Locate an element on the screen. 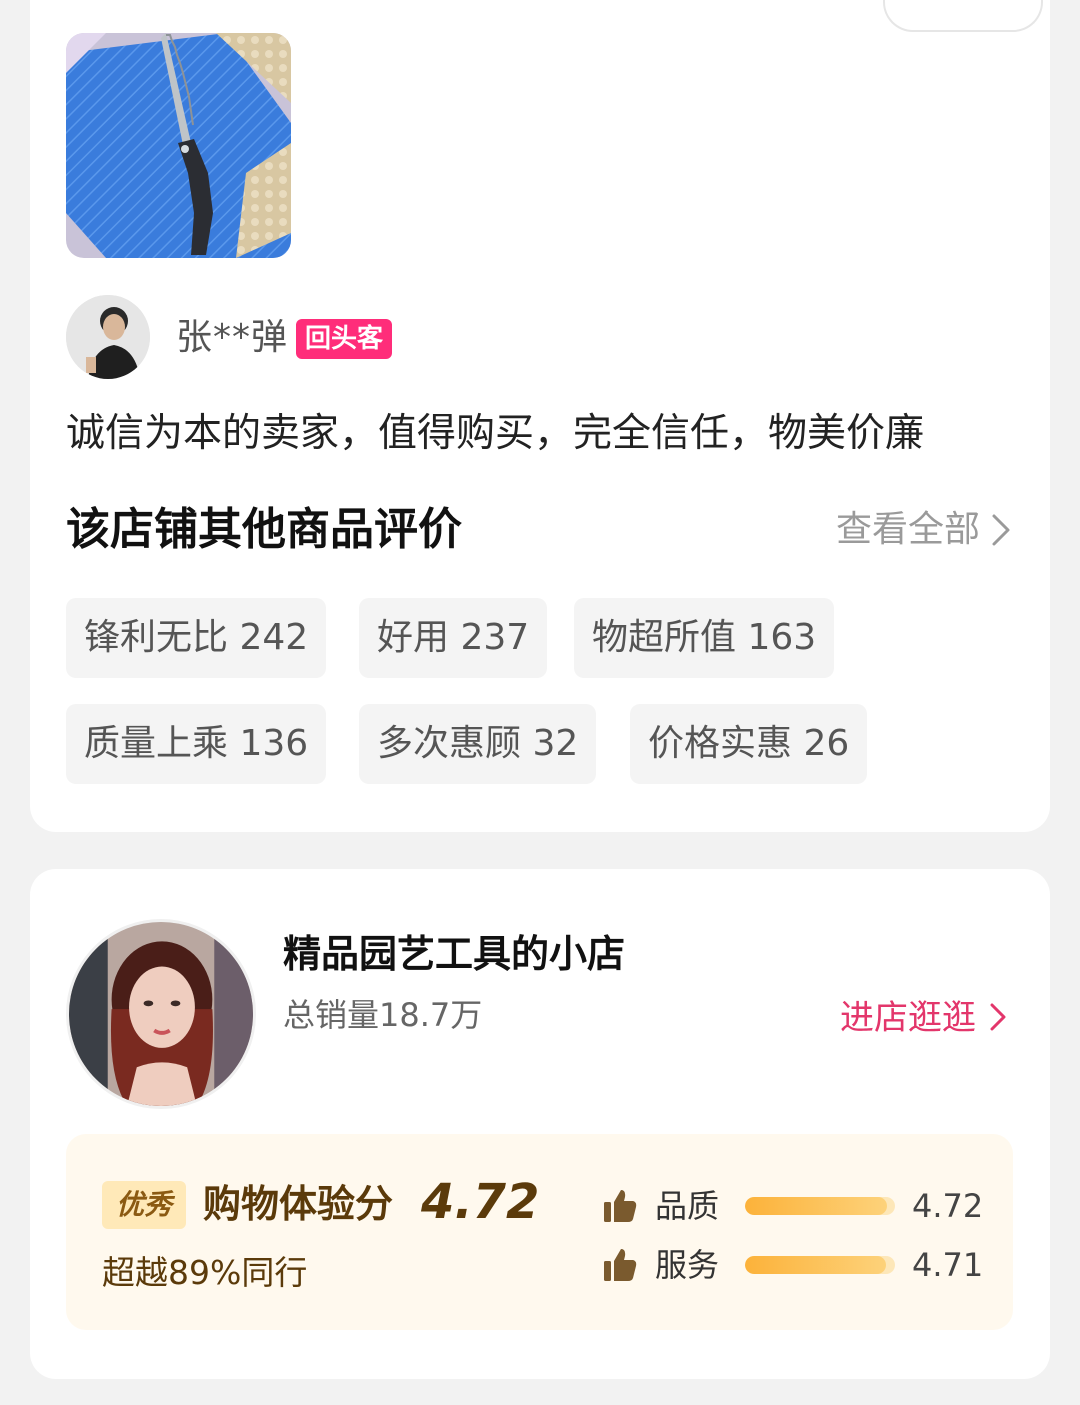 The height and width of the screenshot is (1405, 1080). top-chip-button is located at coordinates (963, 16).